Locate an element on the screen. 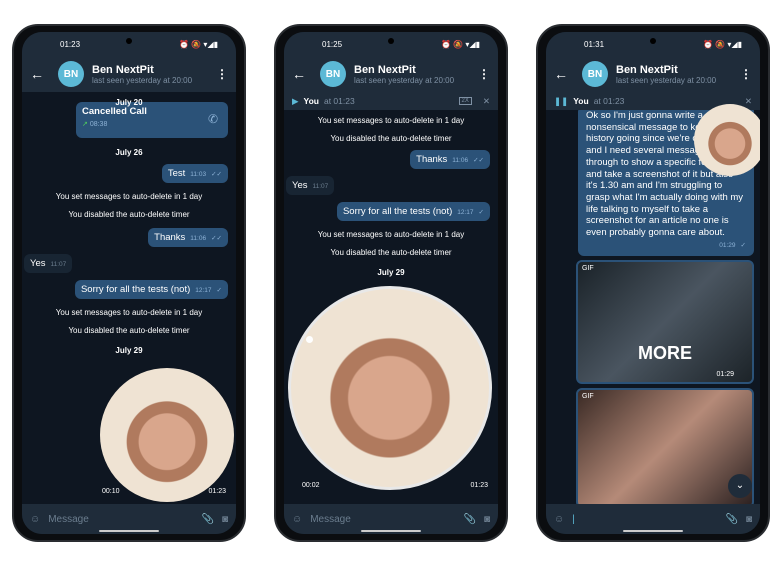 This screenshot has height=563, width=782. call-time: 08:38 is located at coordinates (98, 124).